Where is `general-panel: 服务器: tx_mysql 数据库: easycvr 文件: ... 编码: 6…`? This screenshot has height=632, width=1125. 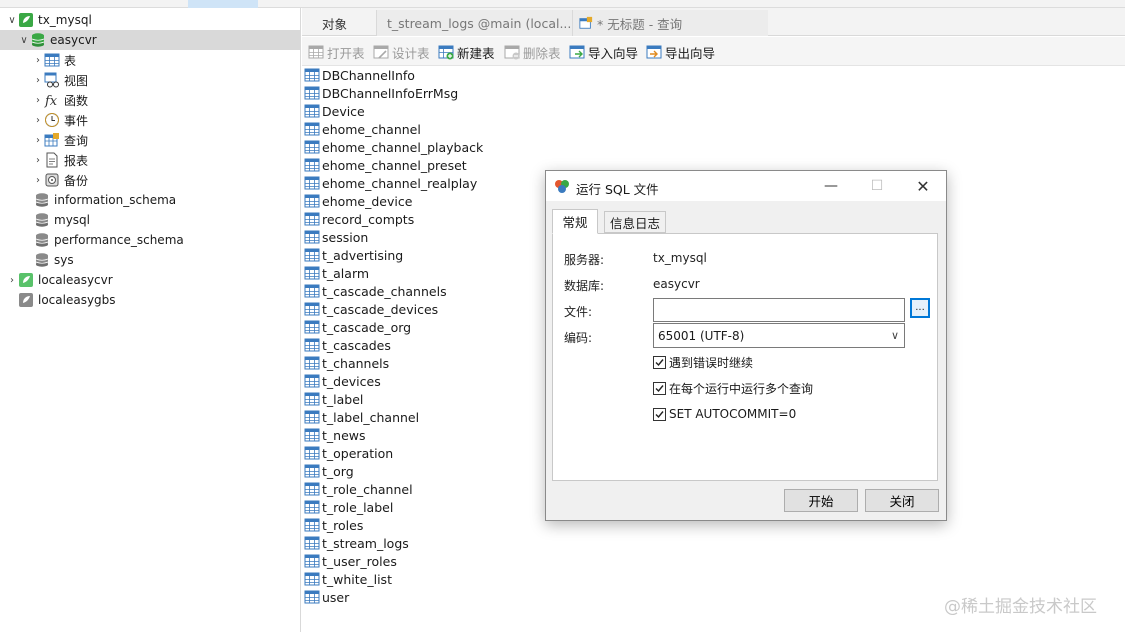
general-panel: 服务器: tx_mysql 数据库: easycvr 文件: ... 编码: 6… is located at coordinates (745, 357).